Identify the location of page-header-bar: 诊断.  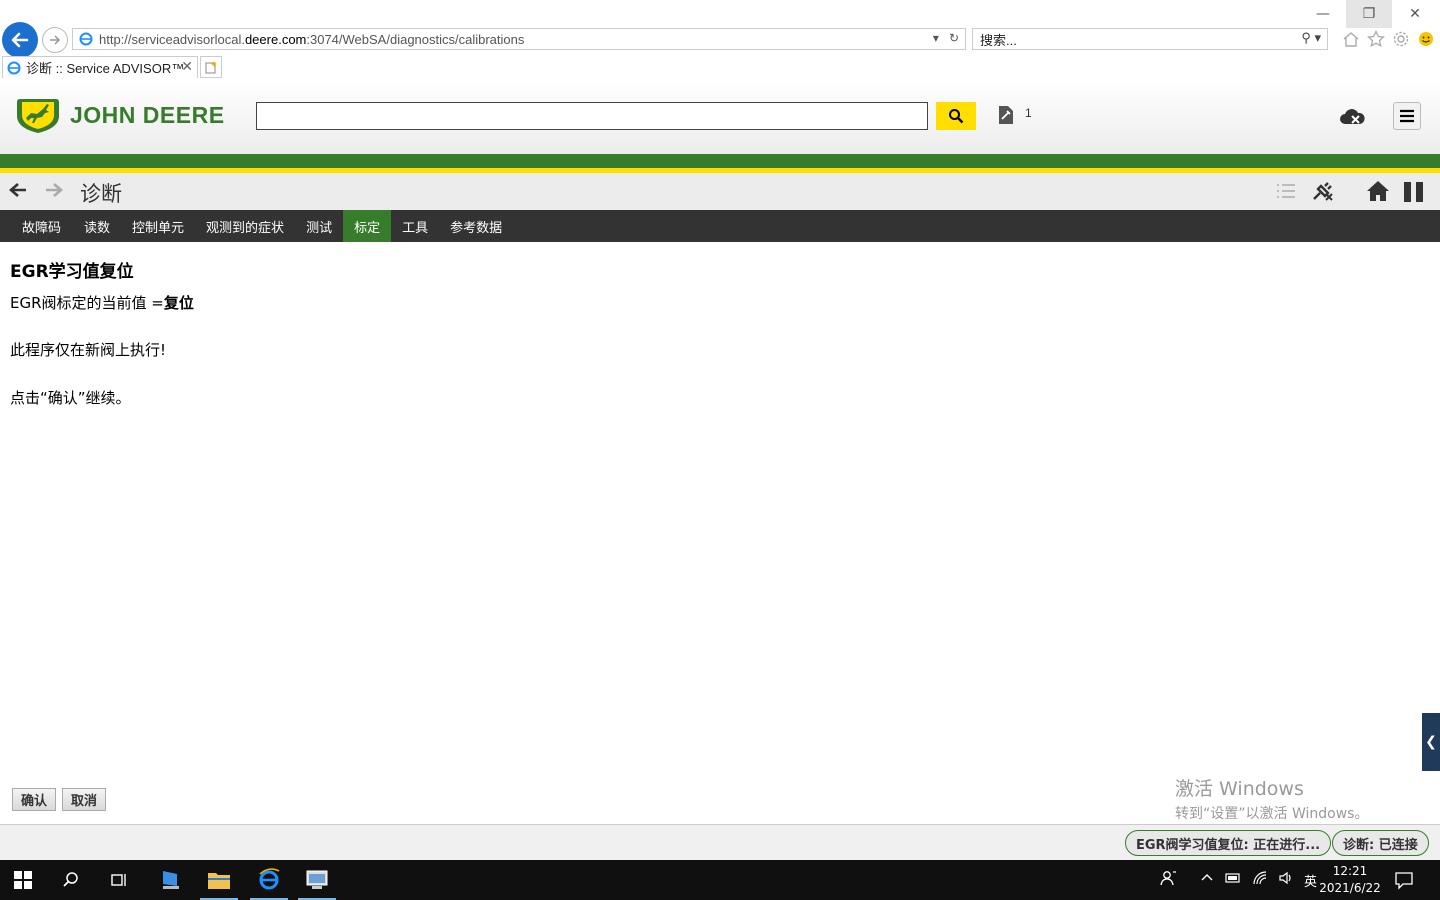
(720, 191).